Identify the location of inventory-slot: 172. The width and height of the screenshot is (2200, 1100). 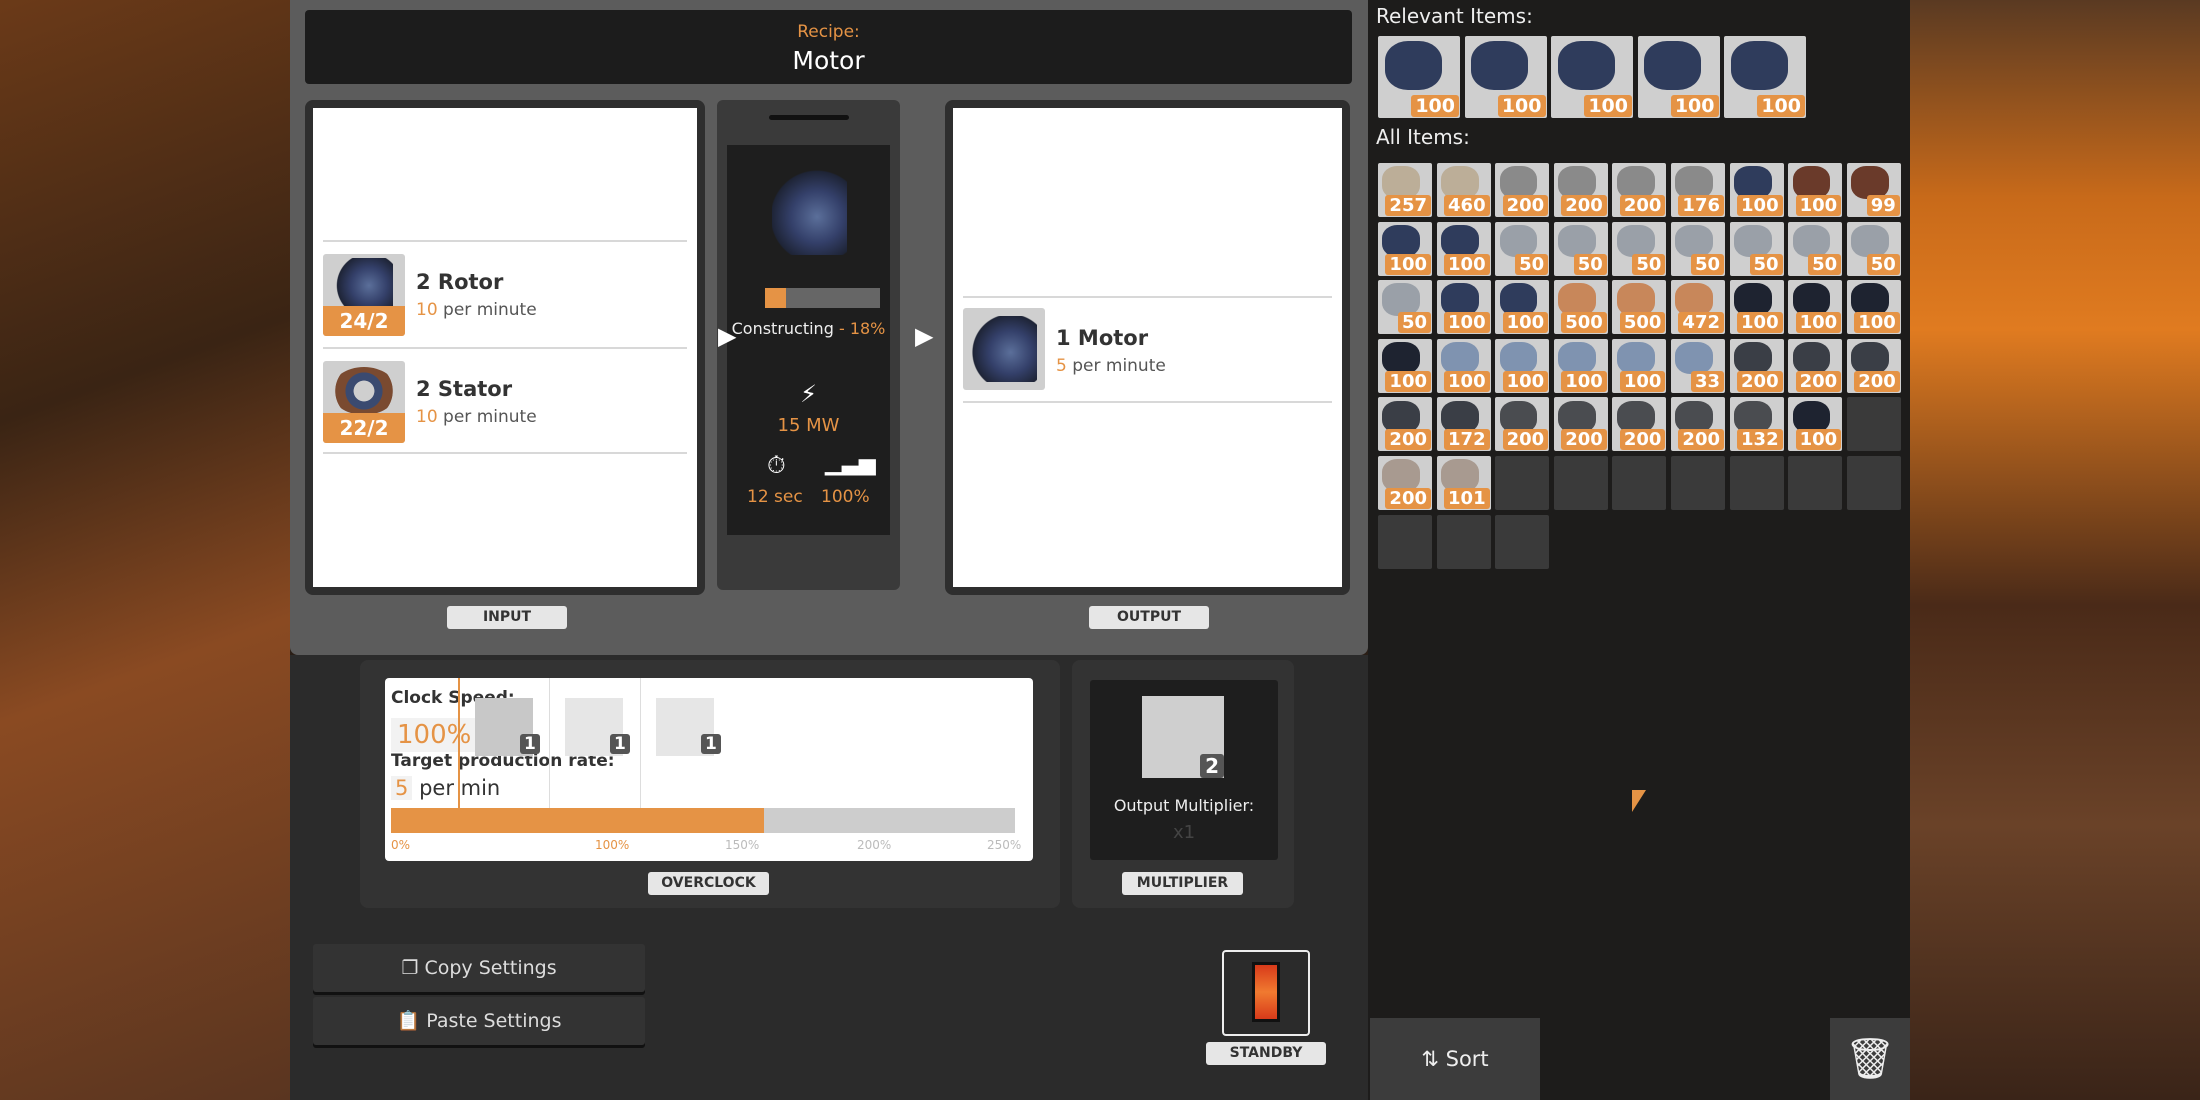
(1463, 424).